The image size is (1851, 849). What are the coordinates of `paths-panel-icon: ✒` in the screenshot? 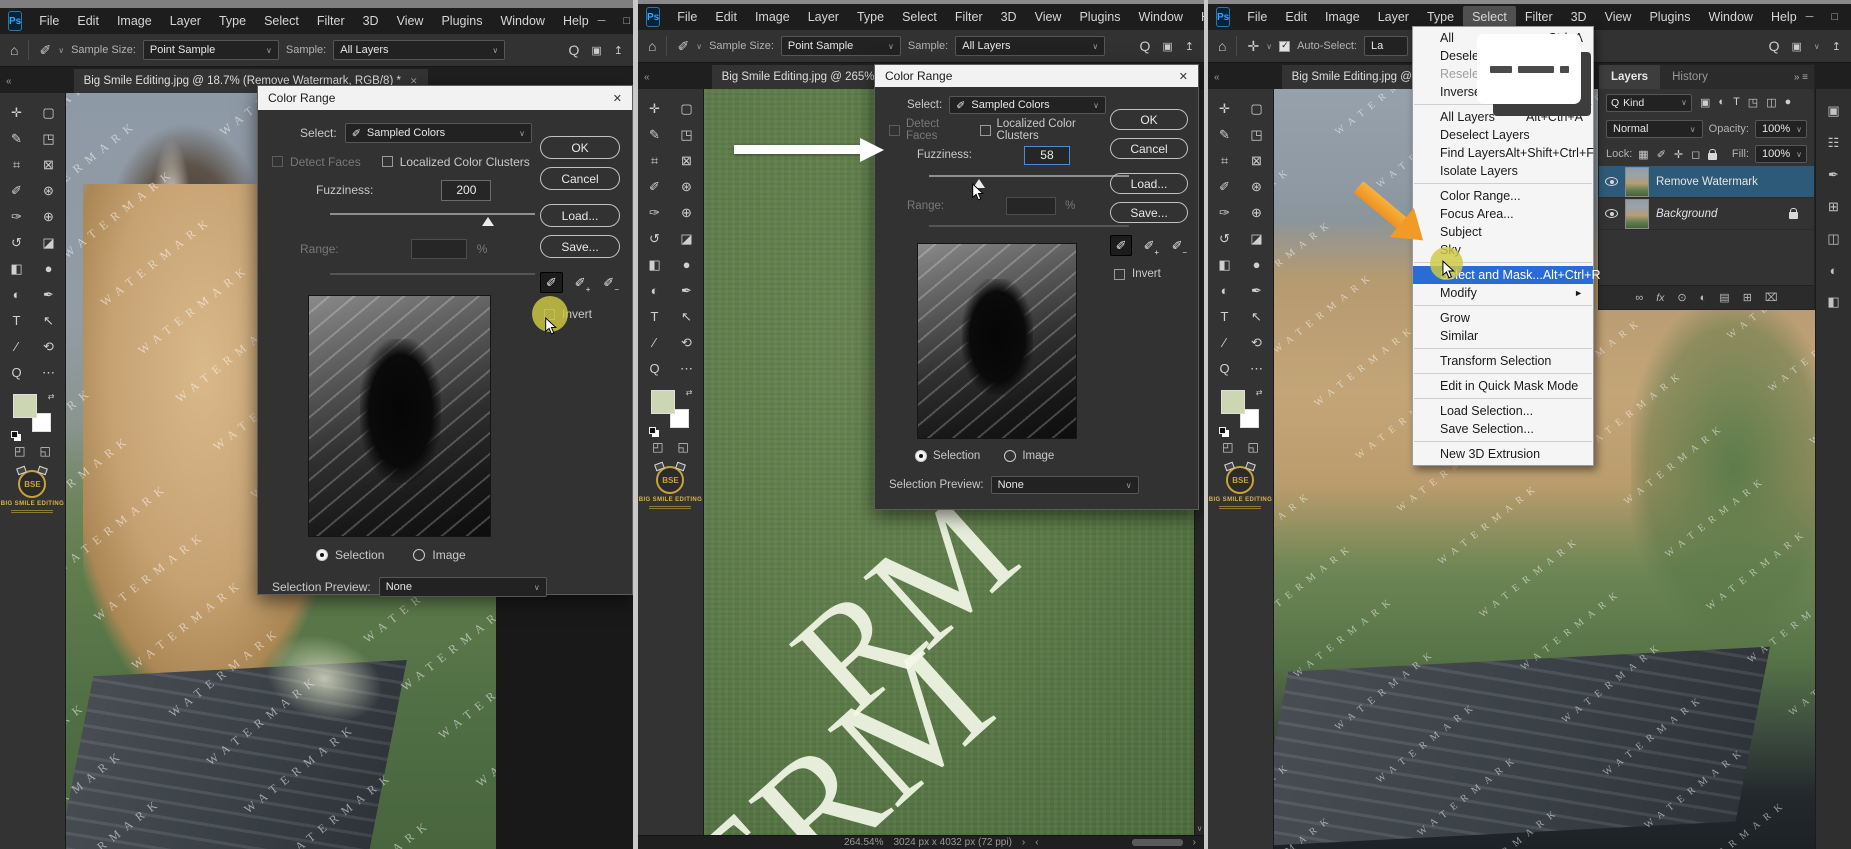 It's located at (1833, 175).